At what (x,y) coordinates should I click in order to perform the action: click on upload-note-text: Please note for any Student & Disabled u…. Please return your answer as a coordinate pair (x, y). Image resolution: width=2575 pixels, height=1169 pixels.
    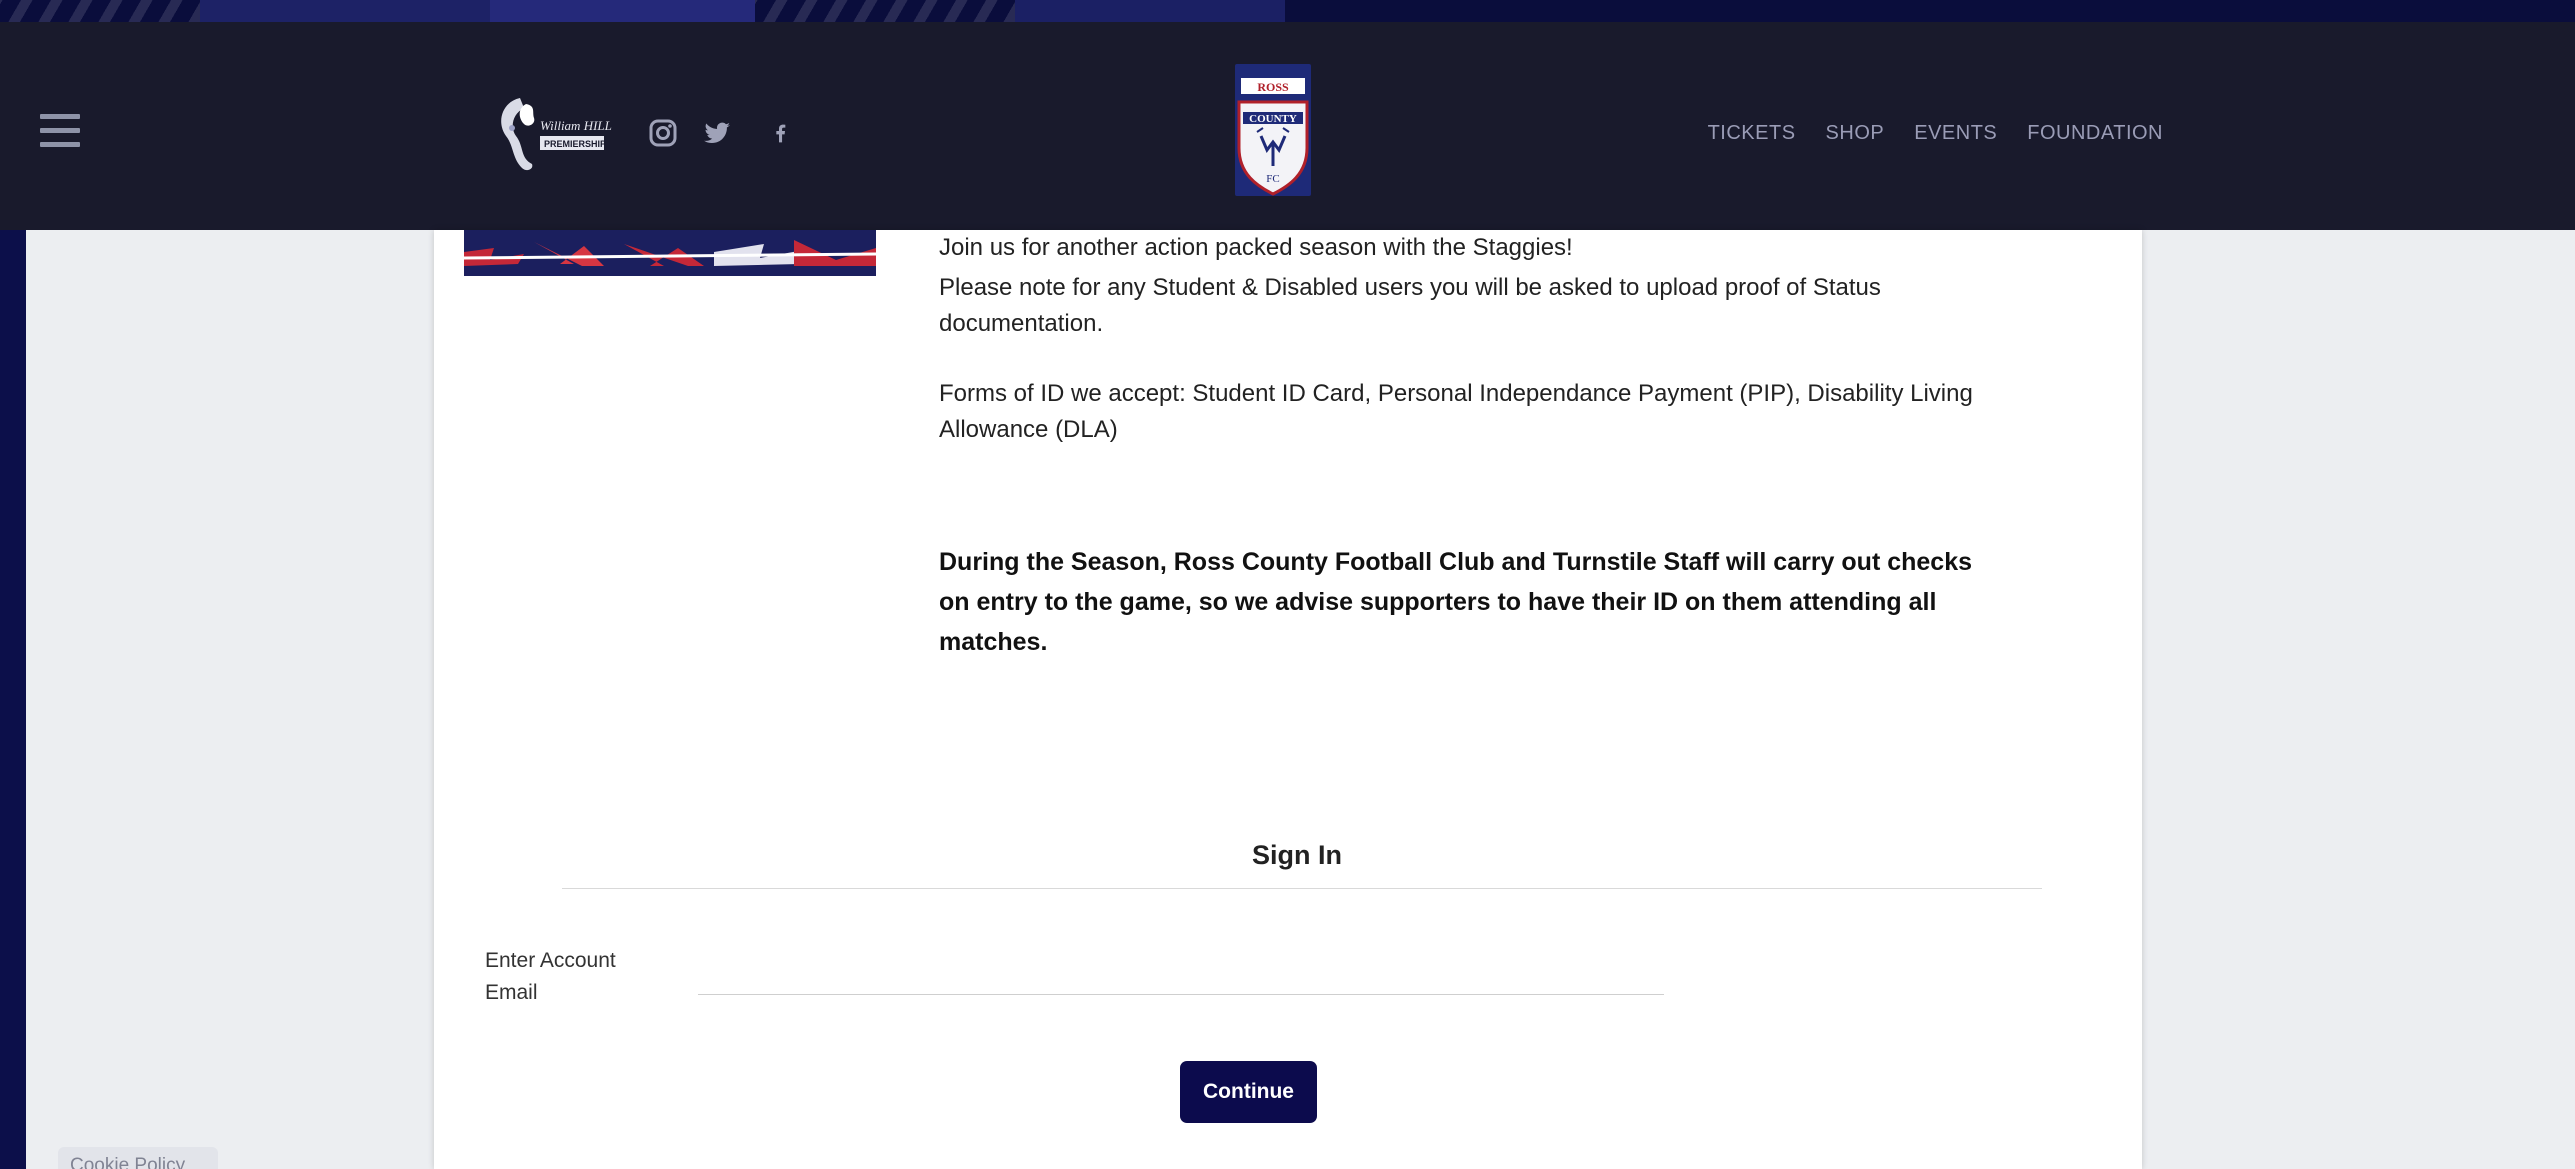
    Looking at the image, I should click on (1410, 305).